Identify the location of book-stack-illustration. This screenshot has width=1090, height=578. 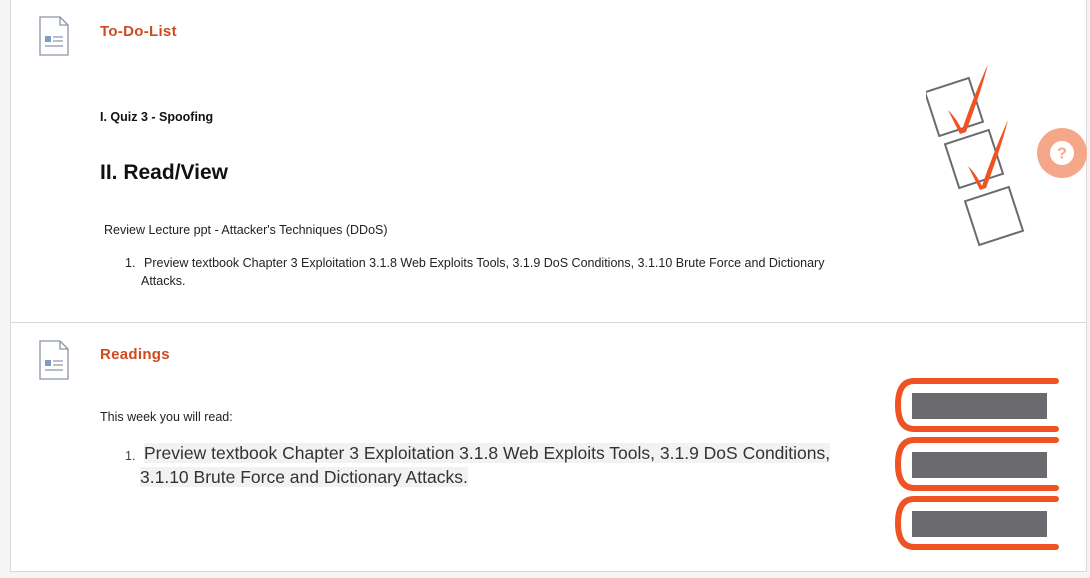
(974, 466).